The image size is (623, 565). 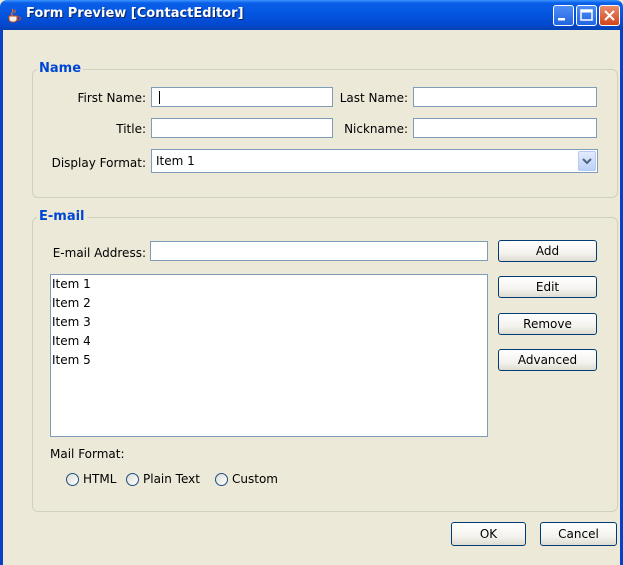 I want to click on radio-plain-text, so click(x=132, y=479).